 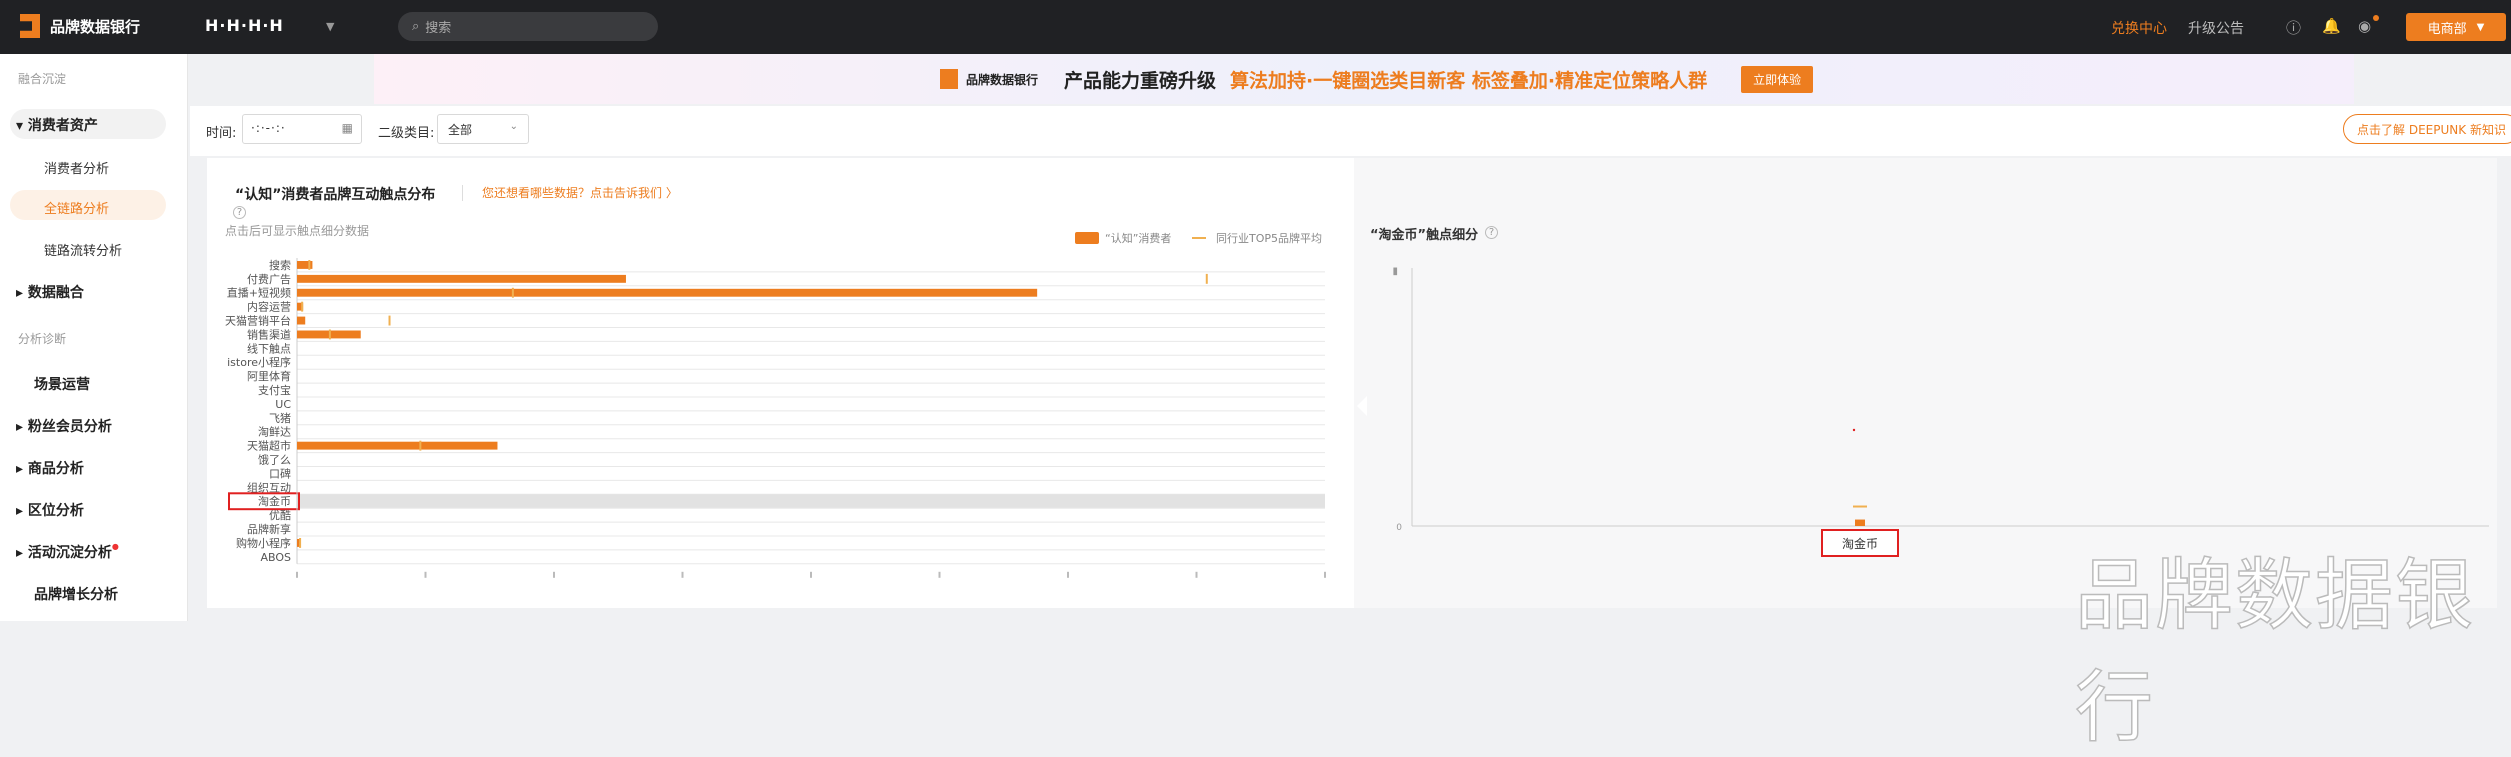 I want to click on legend-item-industry: 同行业TOP5品牌平均, so click(x=1257, y=238).